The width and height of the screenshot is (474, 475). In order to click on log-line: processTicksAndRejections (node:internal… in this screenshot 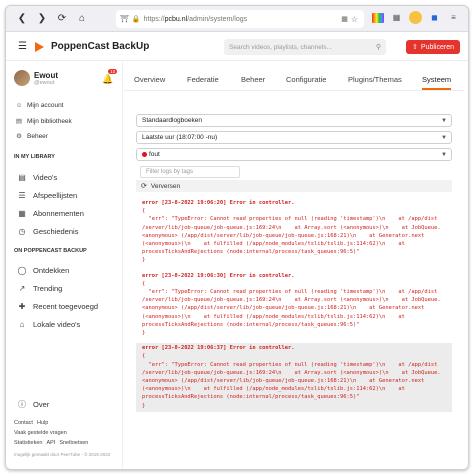, I will do `click(251, 324)`.